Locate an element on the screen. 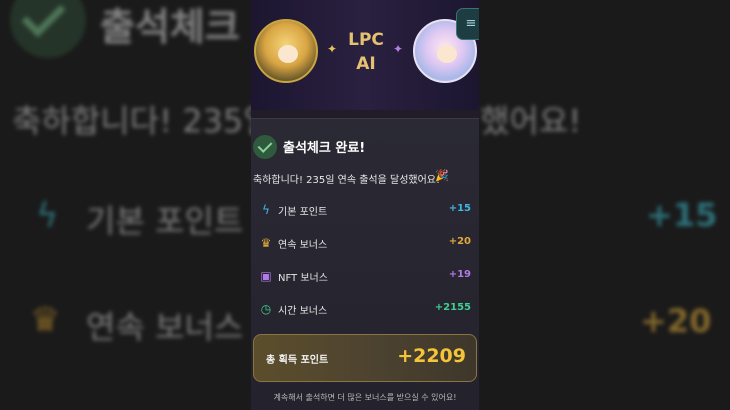 The image size is (730, 410). bg-trophy-icon: ♛ is located at coordinates (45, 320).